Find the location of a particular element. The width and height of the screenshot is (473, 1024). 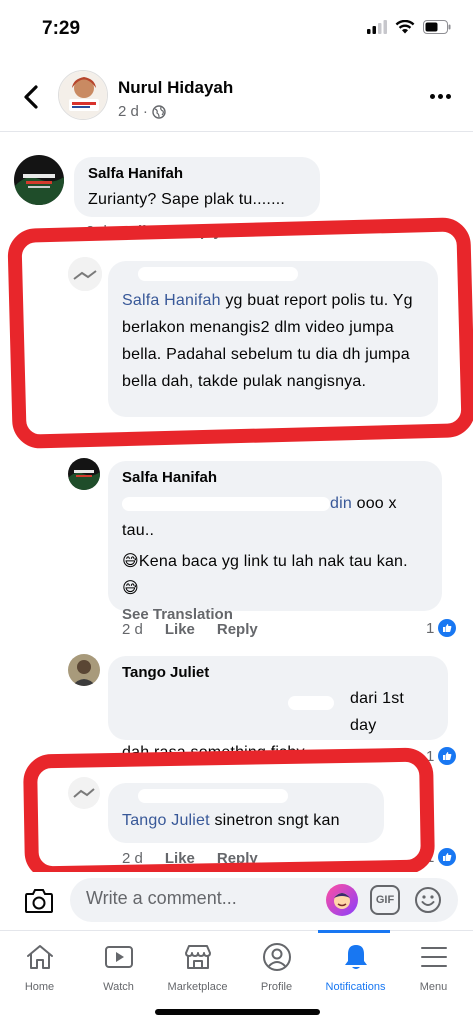

gif-button: GIF is located at coordinates (385, 900).